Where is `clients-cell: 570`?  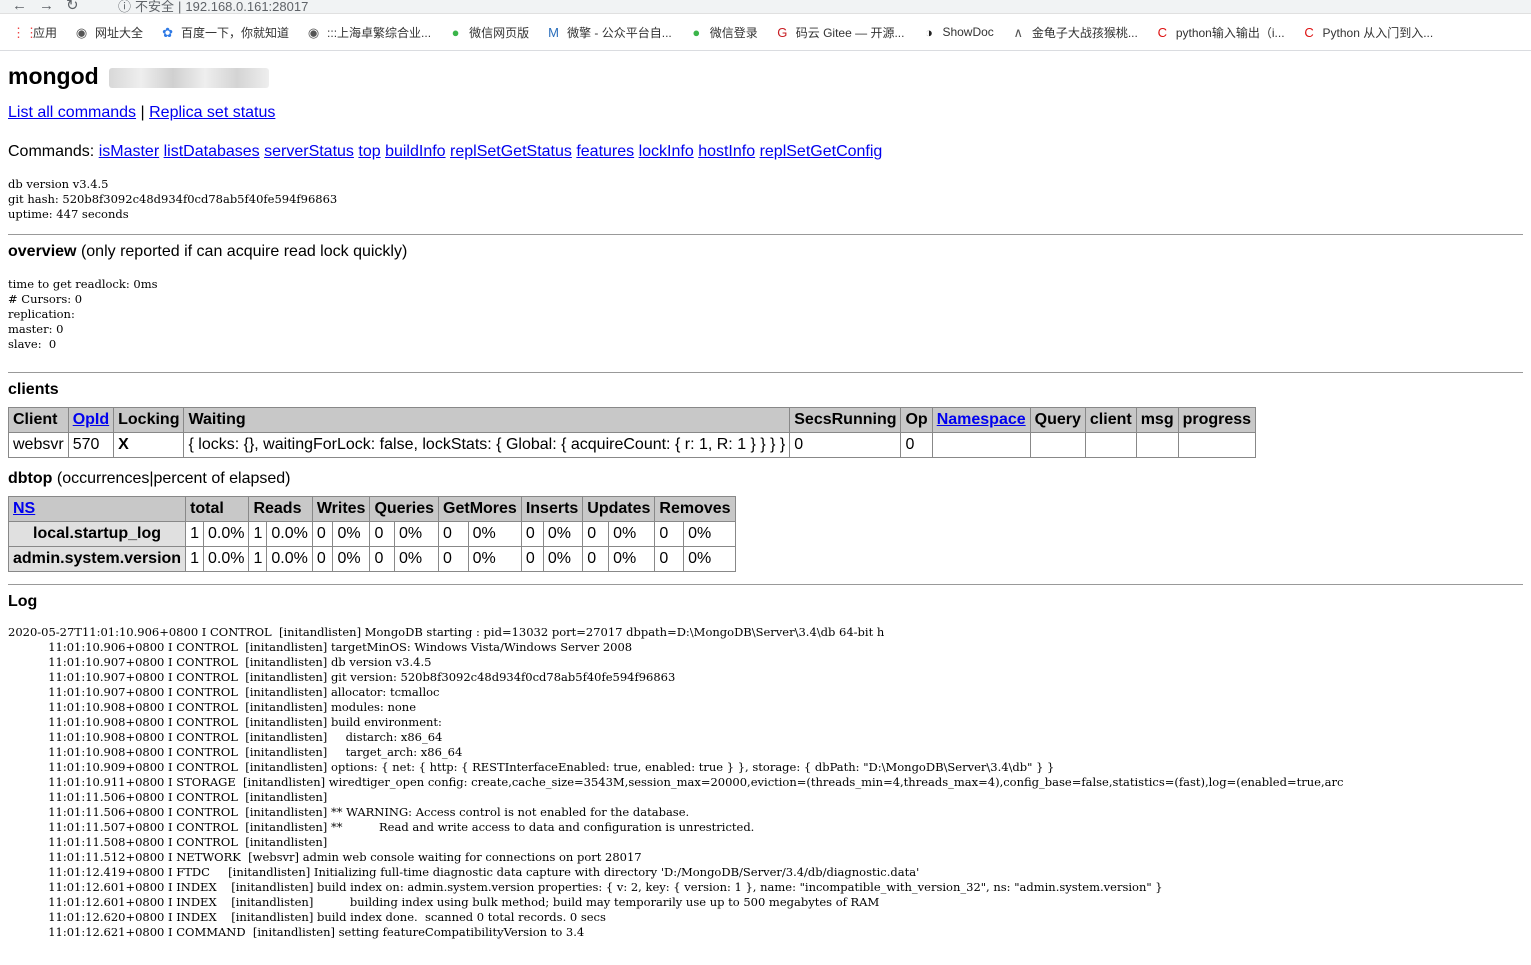
clients-cell: 570 is located at coordinates (91, 445).